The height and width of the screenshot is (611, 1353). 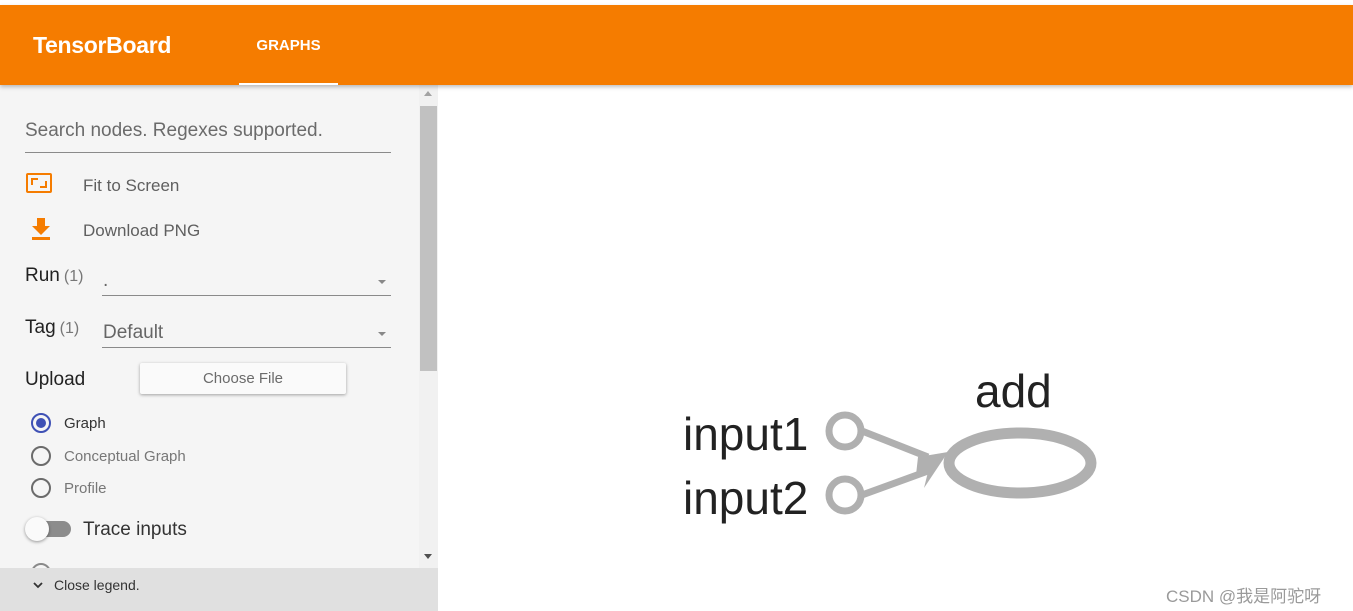 I want to click on graph-svg, so click(x=961, y=463).